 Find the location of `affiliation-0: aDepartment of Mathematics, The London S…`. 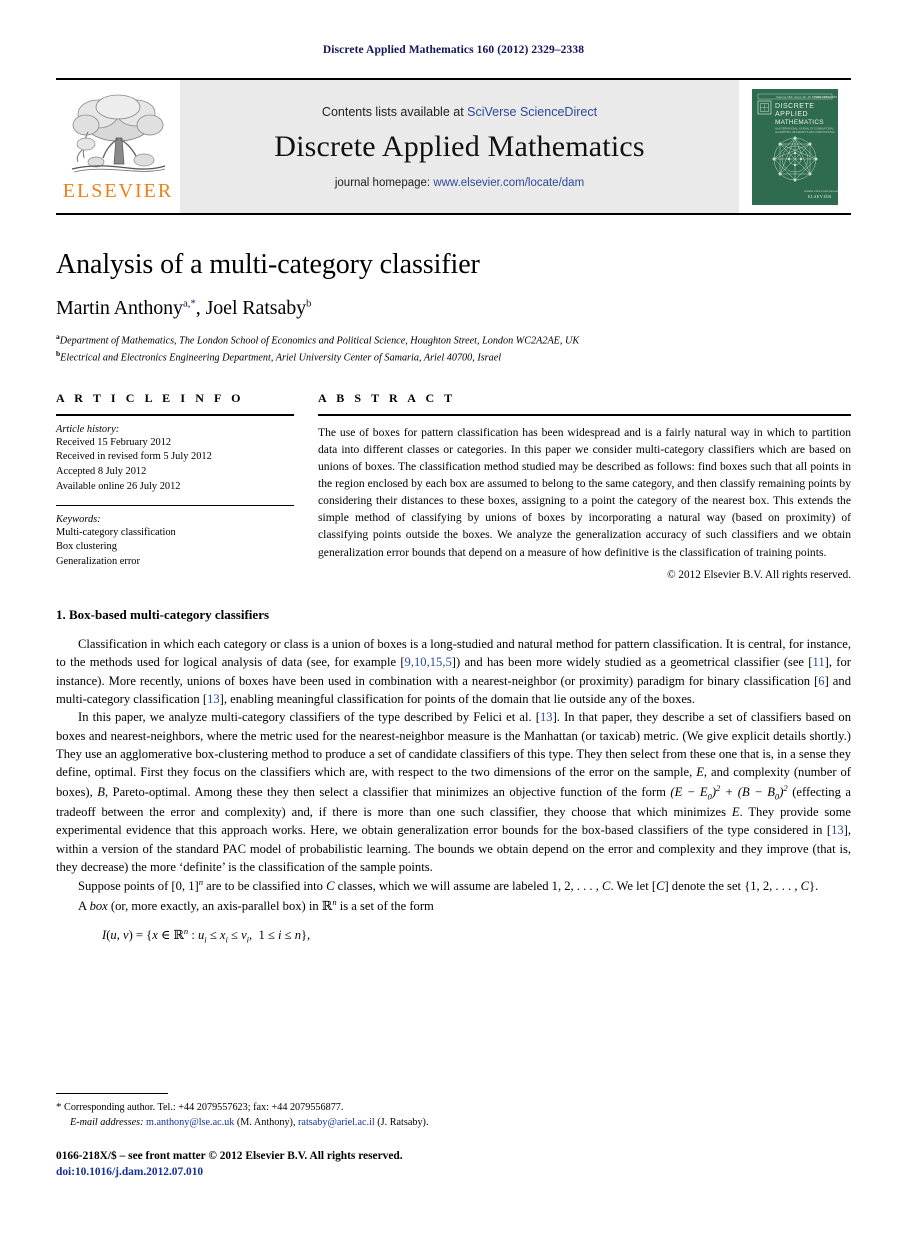

affiliation-0: aDepartment of Mathematics, The London S… is located at coordinates (453, 340).